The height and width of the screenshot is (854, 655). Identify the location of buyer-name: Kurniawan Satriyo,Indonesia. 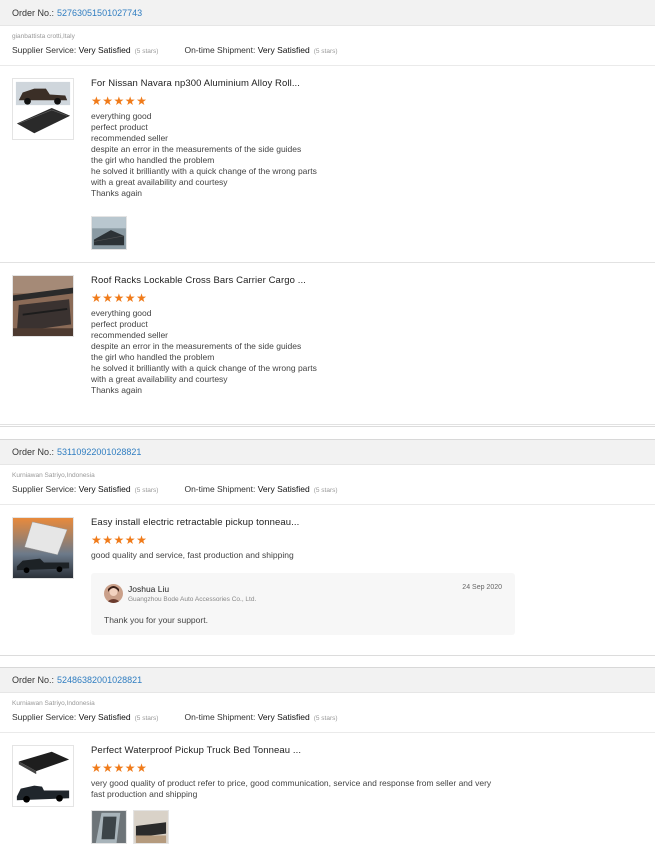
(53, 475).